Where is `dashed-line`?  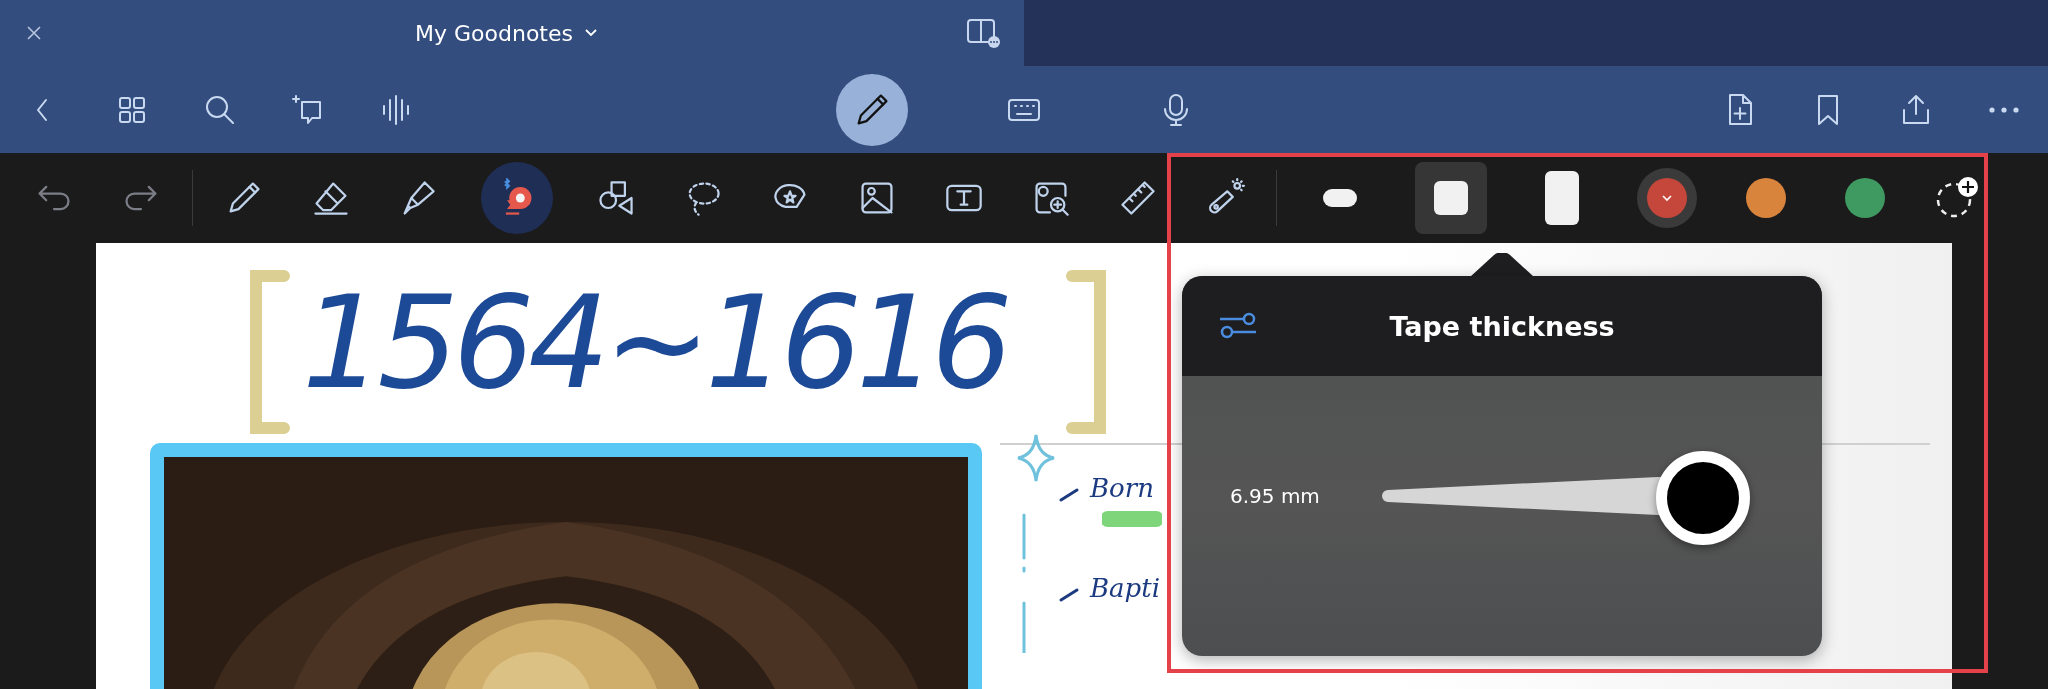
dashed-line is located at coordinates (1024, 543).